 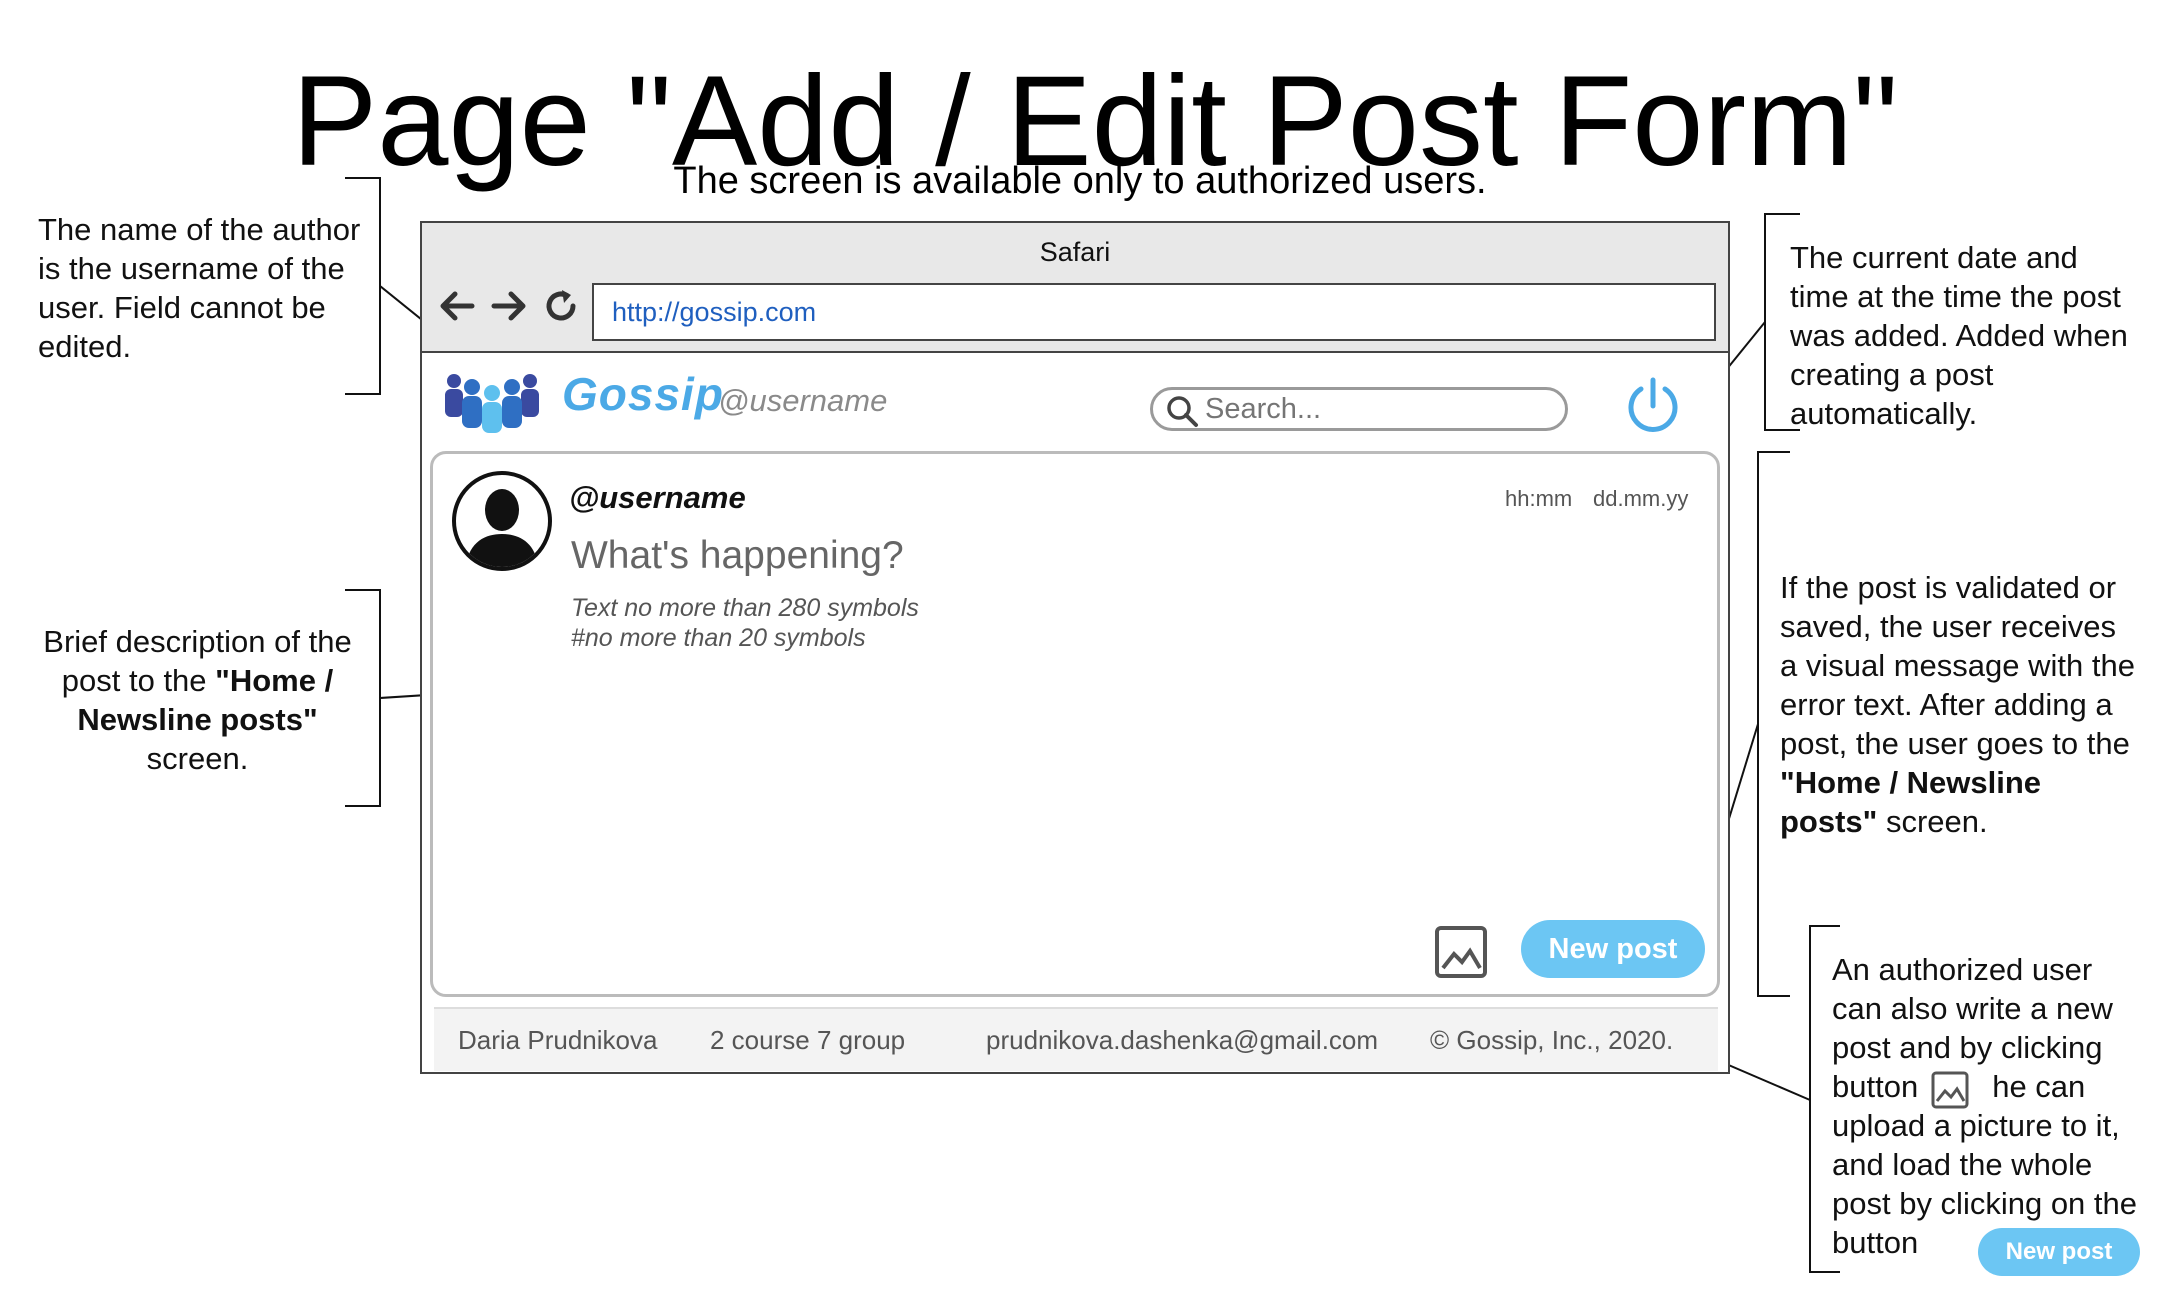 What do you see at coordinates (1641, 498) in the screenshot?
I see `post-date: dd.mm.yy` at bounding box center [1641, 498].